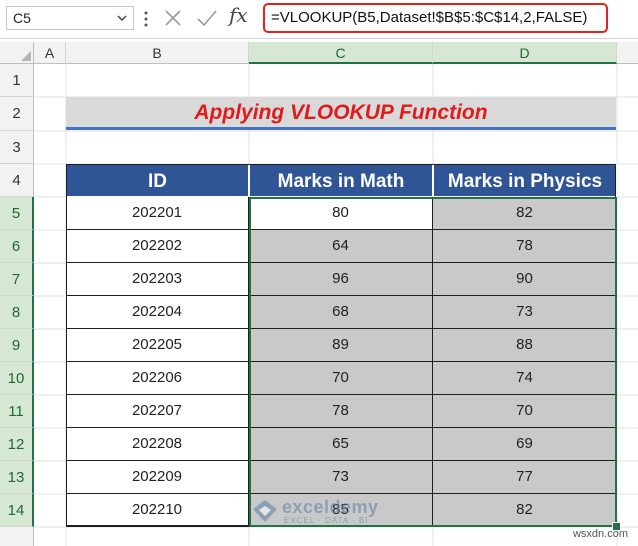  Describe the element at coordinates (157, 510) in the screenshot. I see `cell-id: 202210` at that location.